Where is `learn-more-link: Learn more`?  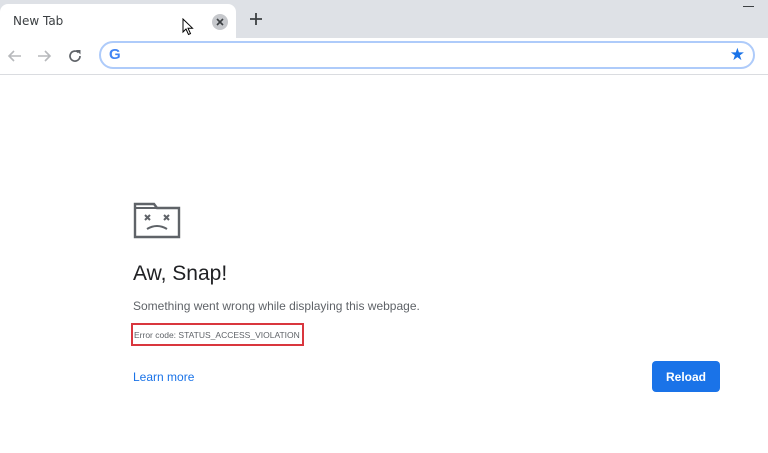 learn-more-link: Learn more is located at coordinates (163, 377).